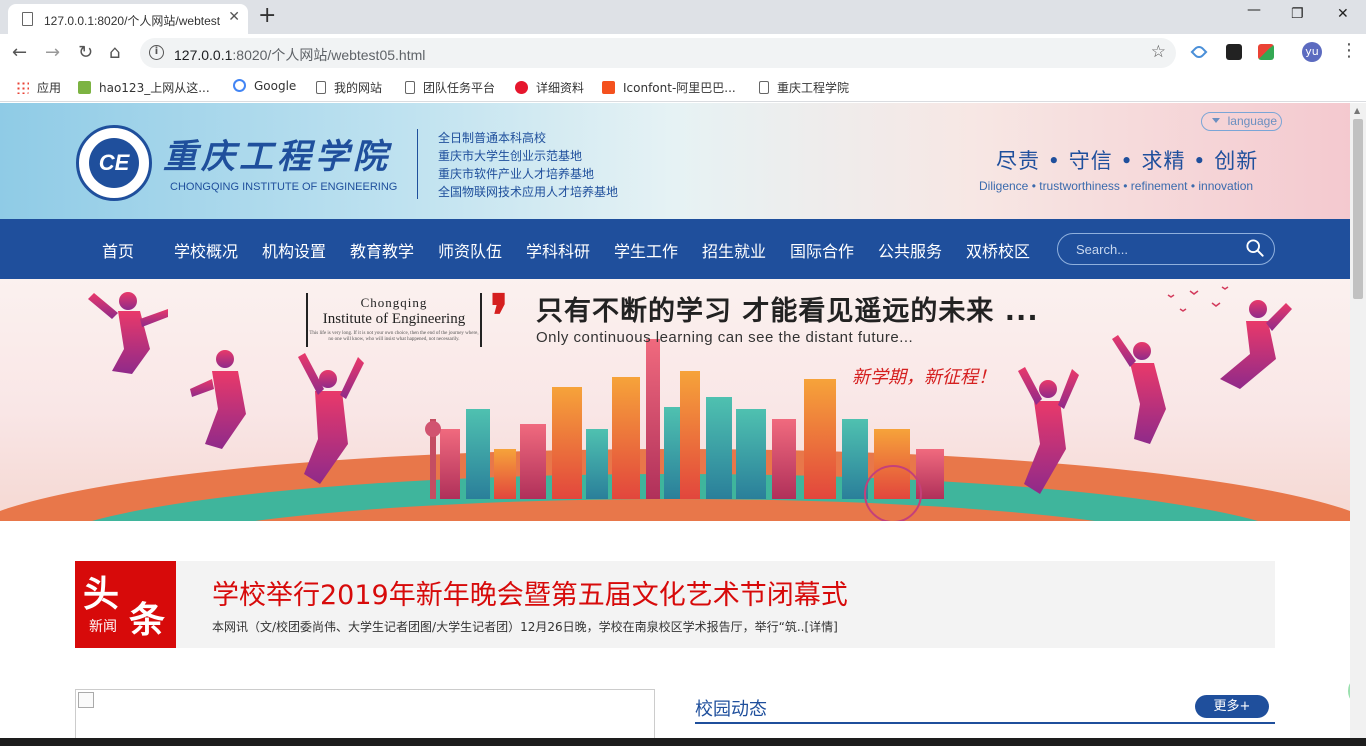 This screenshot has width=1366, height=746. What do you see at coordinates (86, 700) in the screenshot?
I see `broken-image-icon` at bounding box center [86, 700].